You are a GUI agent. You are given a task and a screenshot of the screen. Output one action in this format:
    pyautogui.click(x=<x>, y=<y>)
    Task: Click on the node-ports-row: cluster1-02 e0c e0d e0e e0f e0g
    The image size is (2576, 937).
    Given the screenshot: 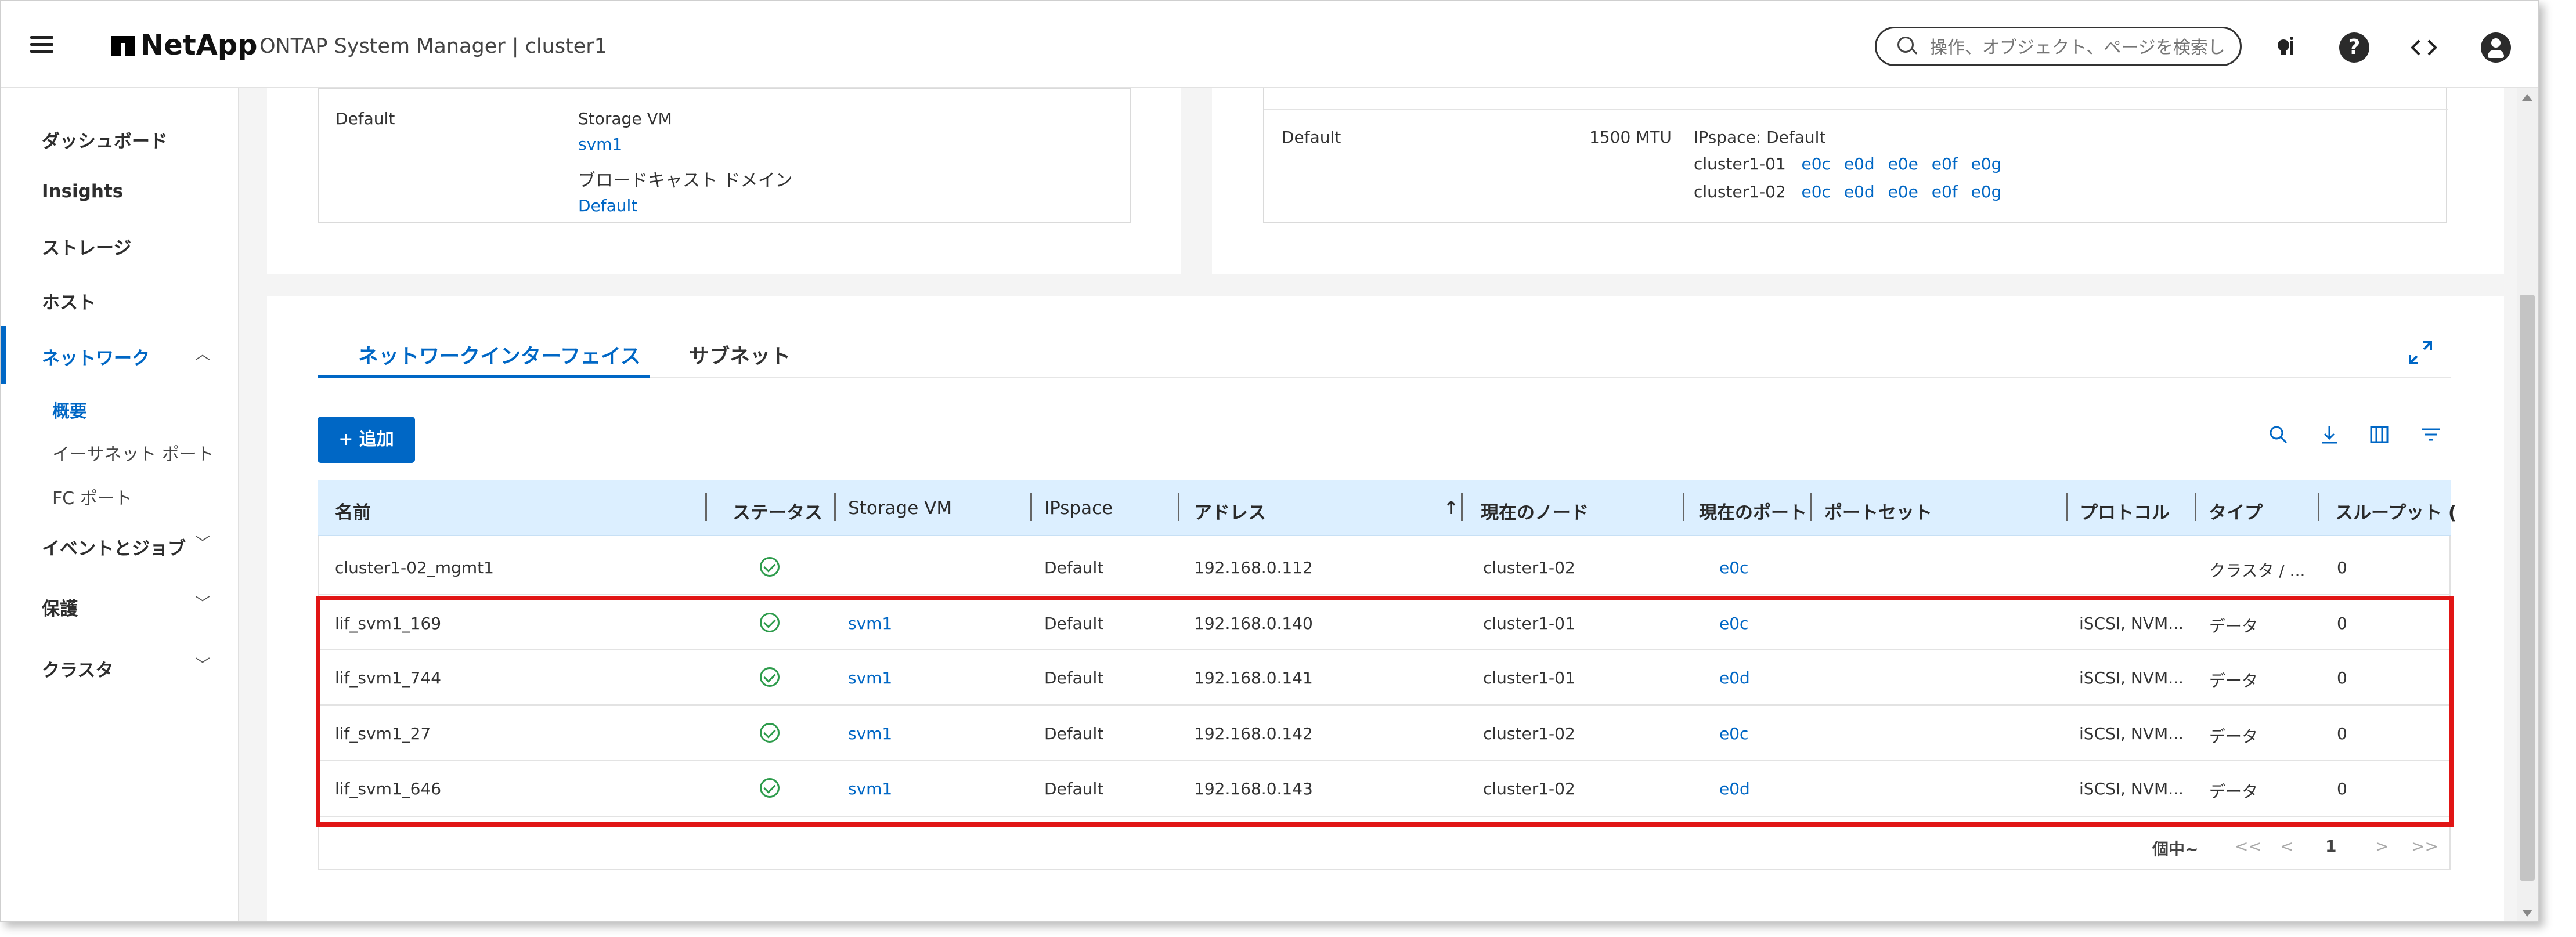 What is the action you would take?
    pyautogui.click(x=1852, y=191)
    